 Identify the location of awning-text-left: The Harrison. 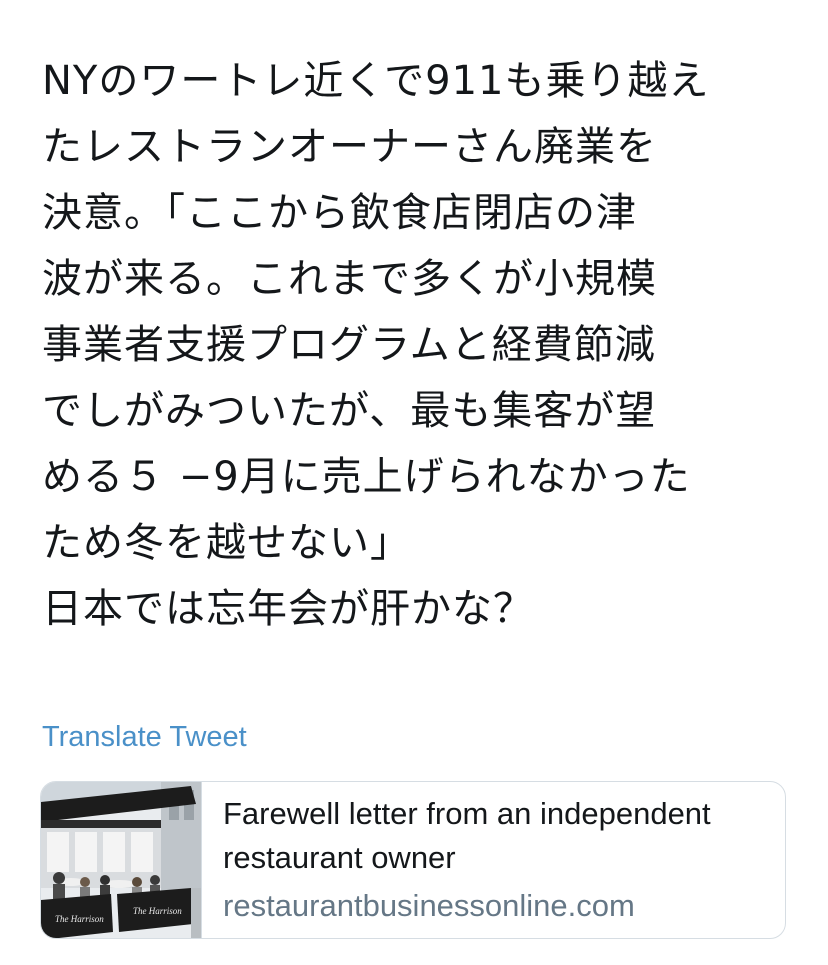
(79, 919).